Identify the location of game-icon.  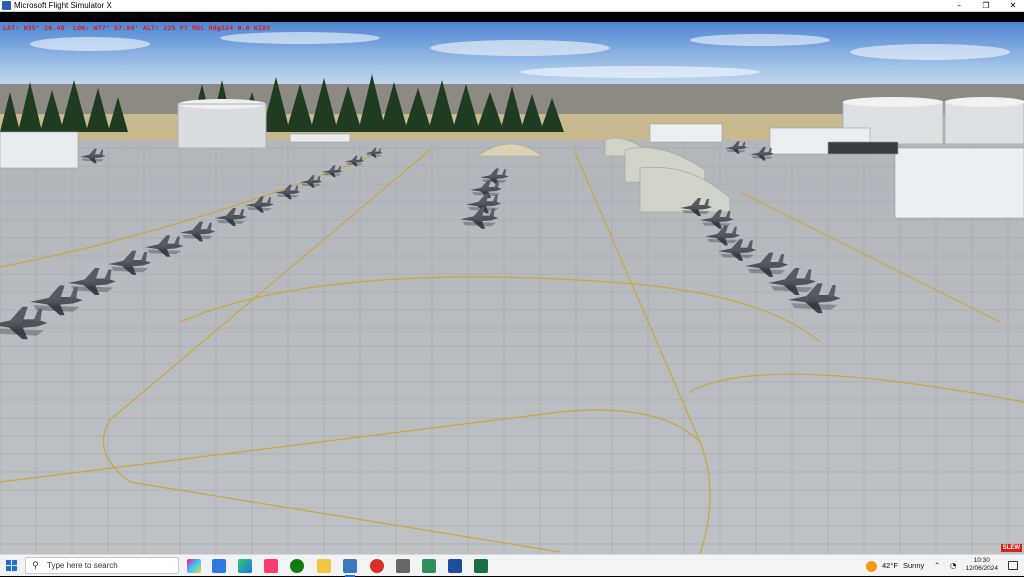
(403, 566).